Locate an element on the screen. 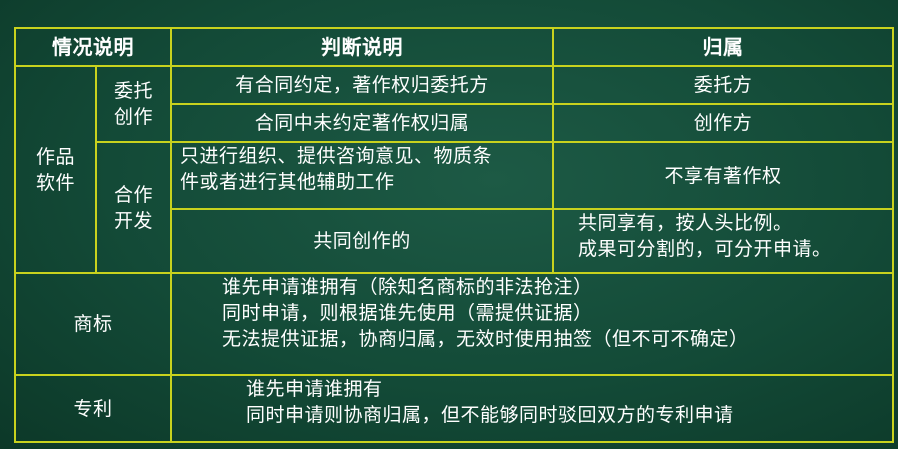  trademark-label: 商标 is located at coordinates (93, 324).